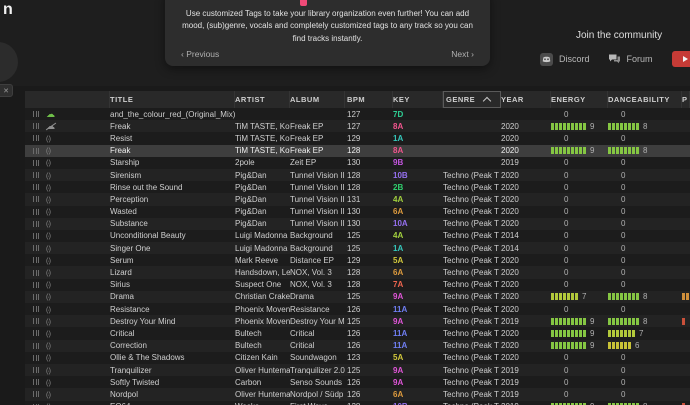 This screenshot has width=690, height=405. I want to click on column-header-album: ALBUM, so click(317, 99).